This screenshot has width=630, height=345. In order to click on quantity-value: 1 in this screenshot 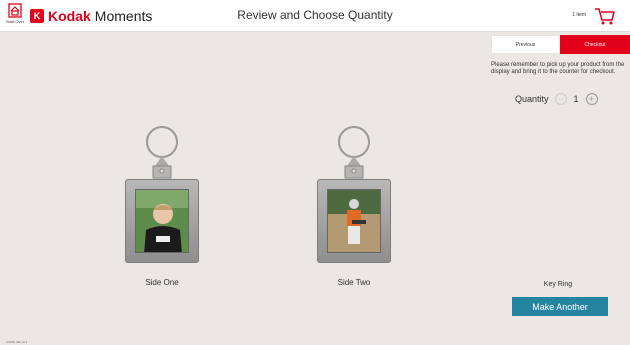, I will do `click(576, 99)`.